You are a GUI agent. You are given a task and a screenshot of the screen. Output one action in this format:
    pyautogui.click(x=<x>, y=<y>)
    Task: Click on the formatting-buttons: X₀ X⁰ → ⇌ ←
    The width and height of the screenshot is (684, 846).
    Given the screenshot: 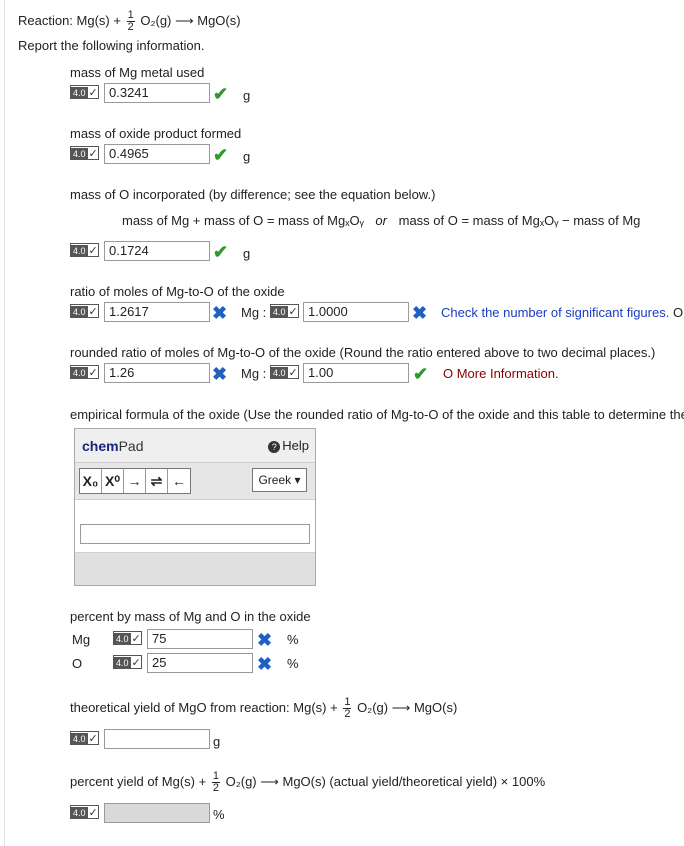 What is the action you would take?
    pyautogui.click(x=135, y=481)
    